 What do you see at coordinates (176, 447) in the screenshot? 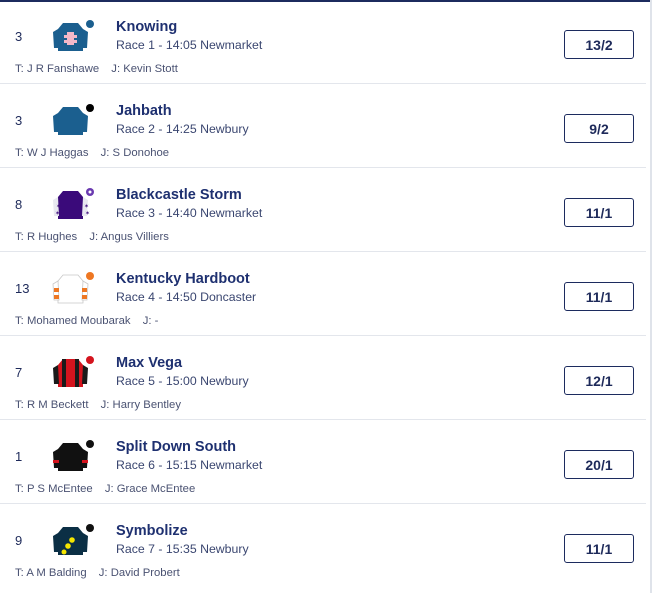
I see `horse-name: Split Down South` at bounding box center [176, 447].